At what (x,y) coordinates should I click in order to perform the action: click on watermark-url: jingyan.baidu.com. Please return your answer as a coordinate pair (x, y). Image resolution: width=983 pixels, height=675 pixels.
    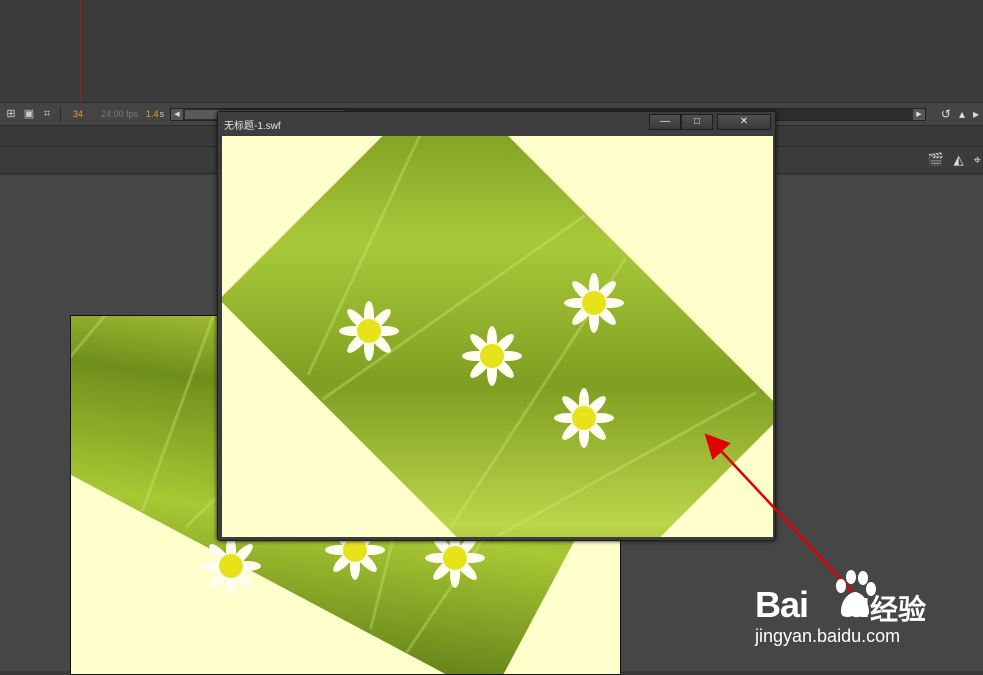
    Looking at the image, I should click on (828, 636).